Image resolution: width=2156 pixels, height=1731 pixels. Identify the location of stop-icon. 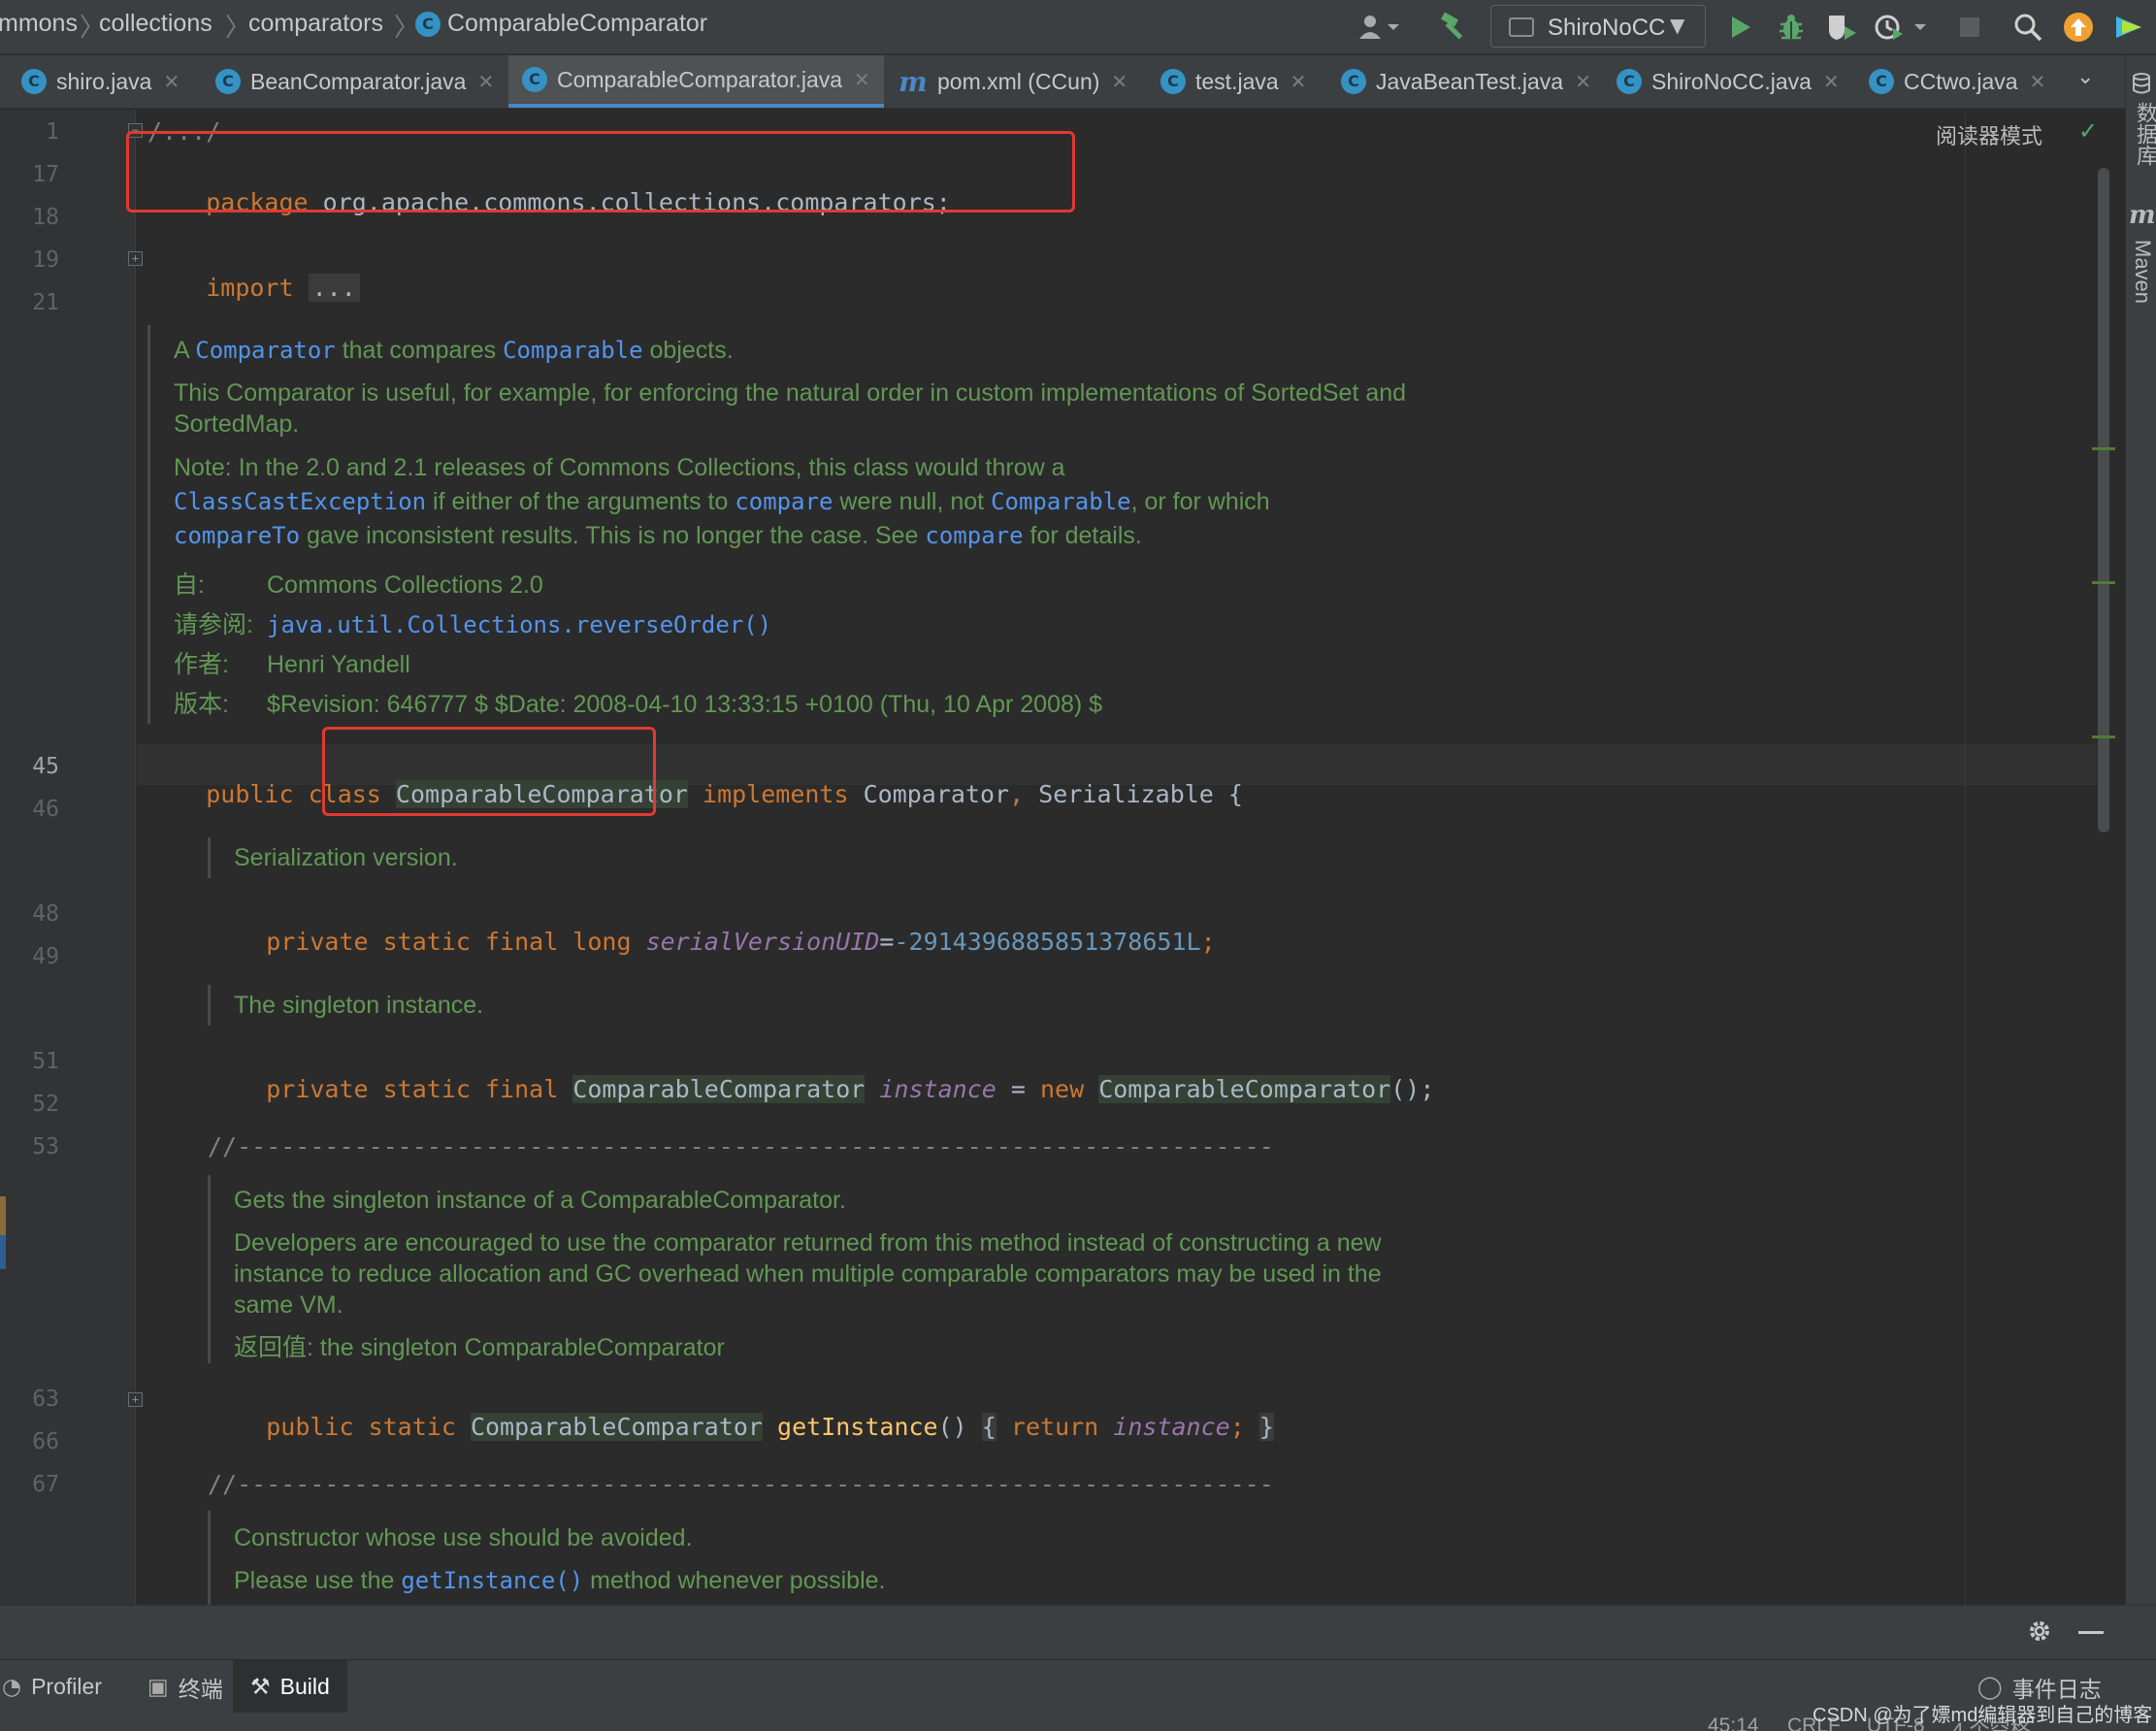
(1969, 27).